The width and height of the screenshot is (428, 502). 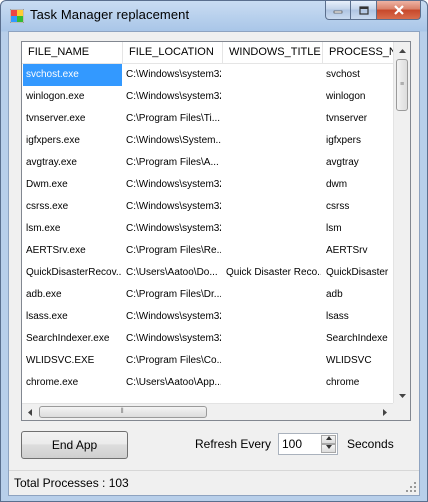 What do you see at coordinates (357, 295) in the screenshot?
I see `cell-process-name: adb` at bounding box center [357, 295].